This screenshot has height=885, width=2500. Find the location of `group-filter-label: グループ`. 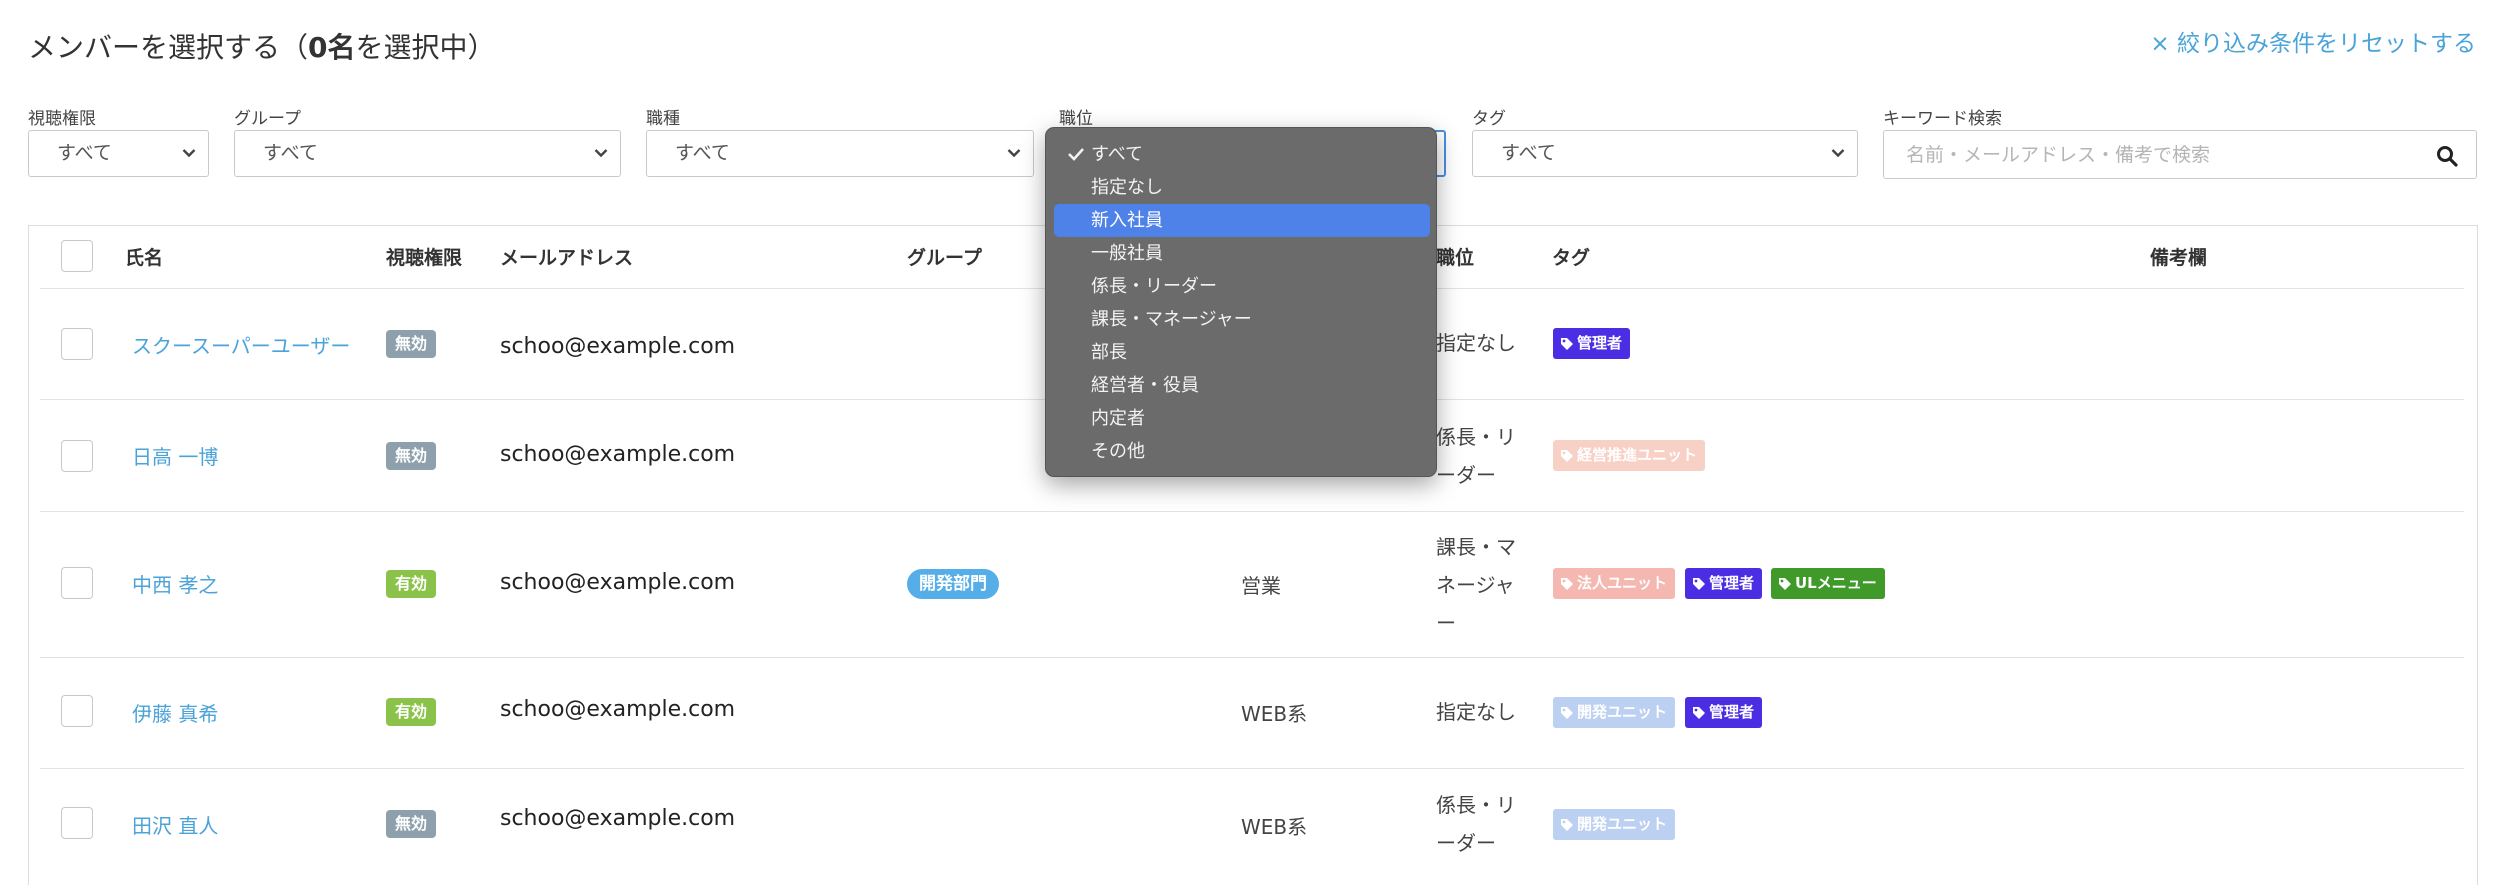

group-filter-label: グループ is located at coordinates (267, 119).